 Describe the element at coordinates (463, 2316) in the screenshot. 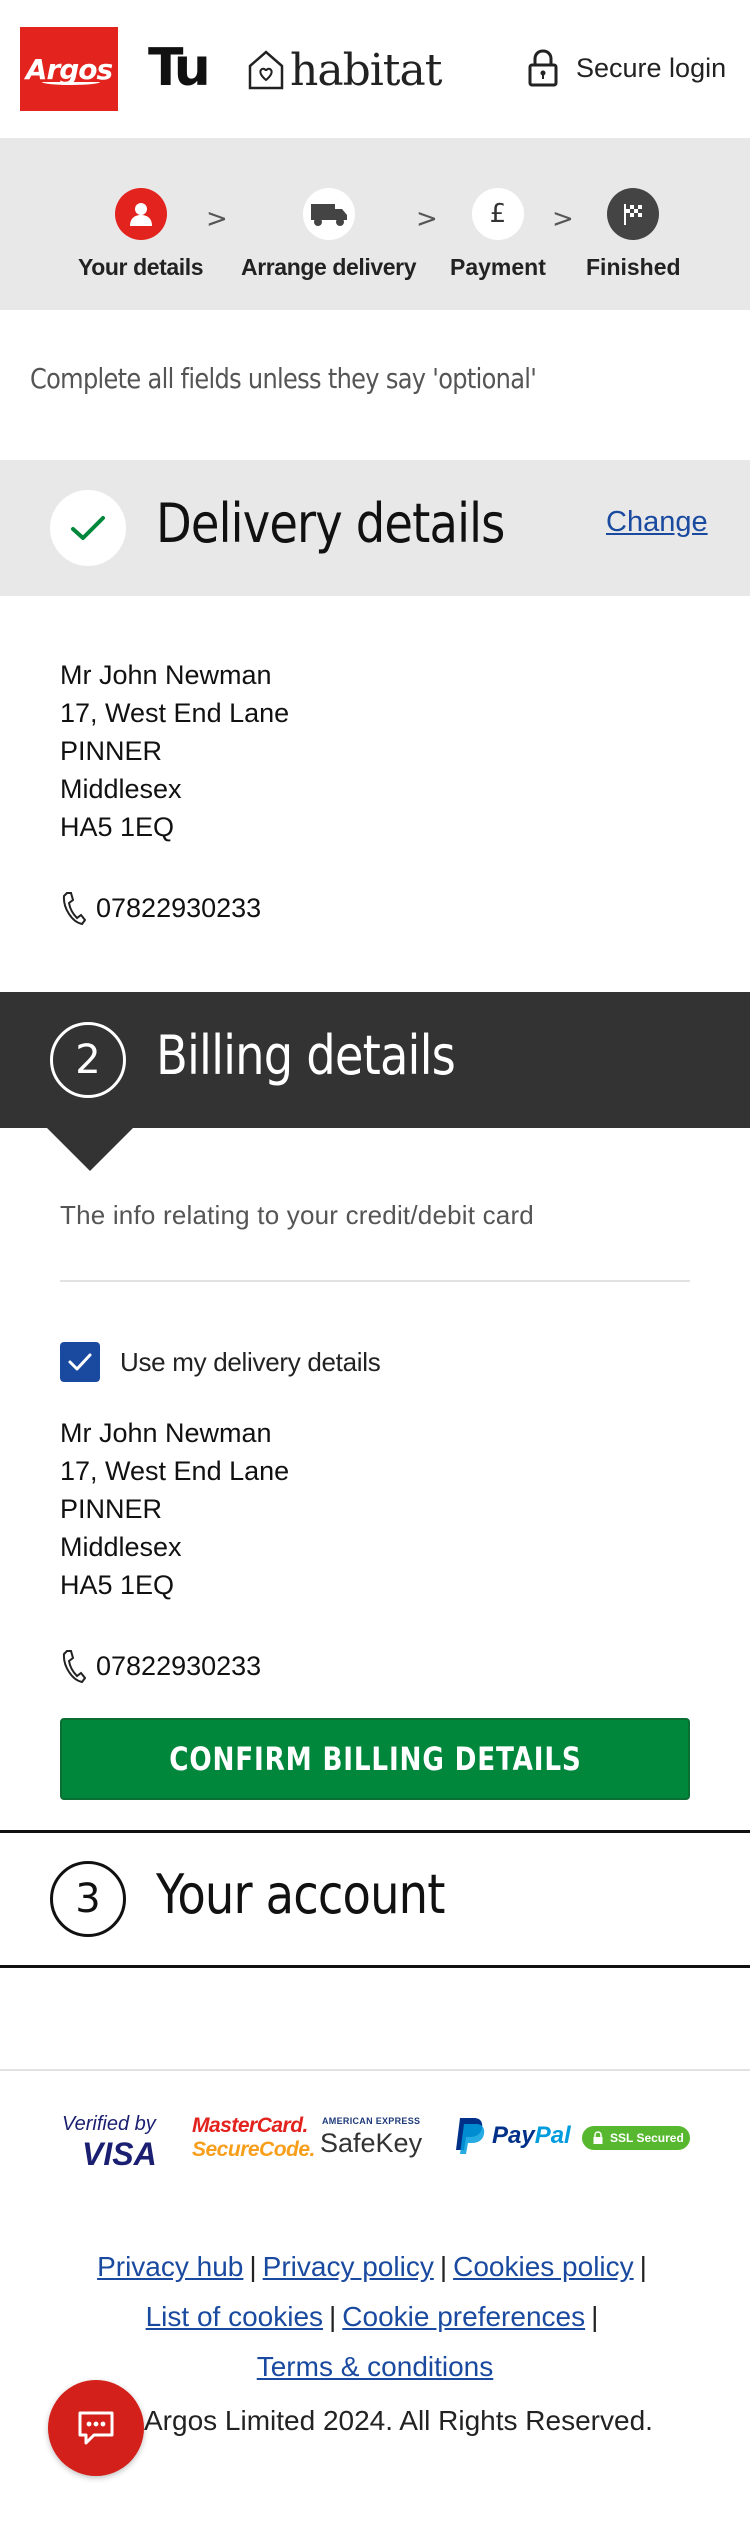

I see `cookie-preferences-link: Cookie preferences` at that location.